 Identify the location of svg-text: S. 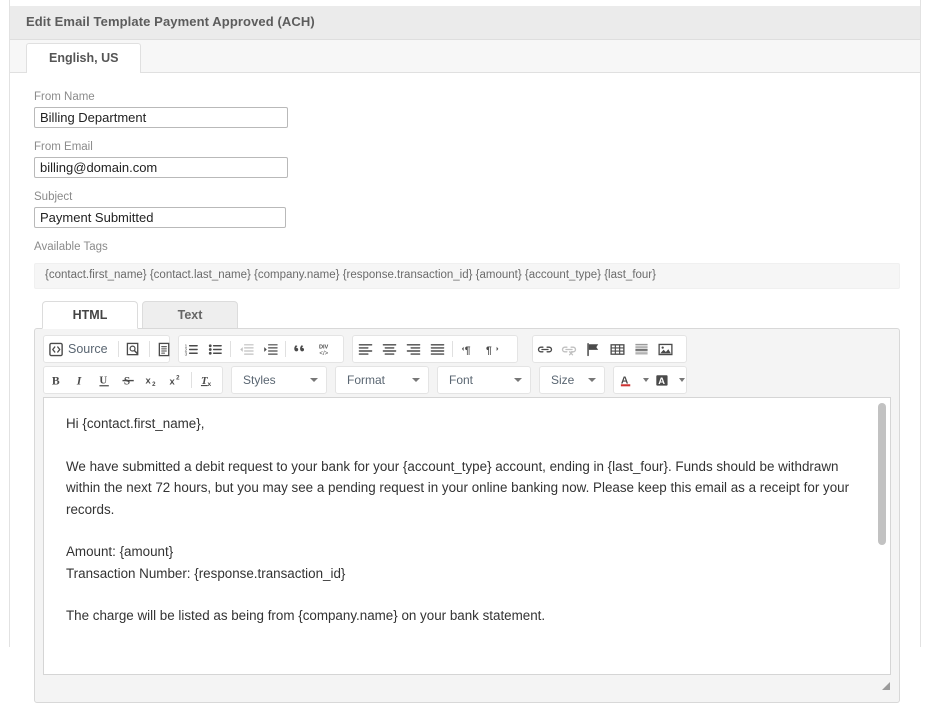
(126, 381).